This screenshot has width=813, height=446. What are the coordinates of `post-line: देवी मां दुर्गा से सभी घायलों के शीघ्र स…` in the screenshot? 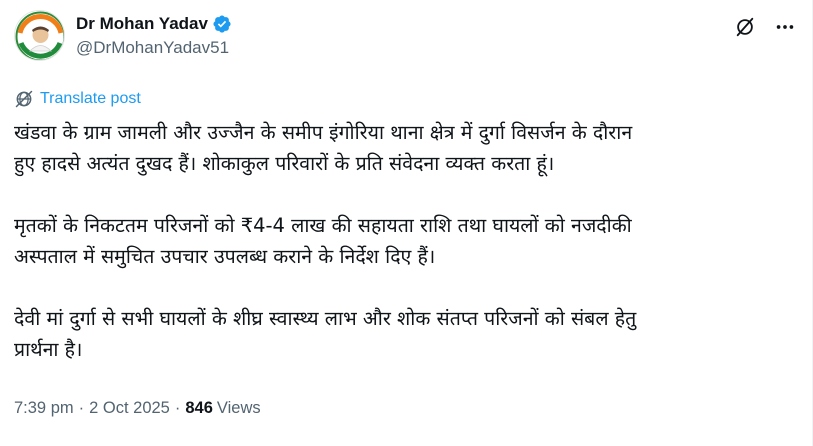 It's located at (325, 318).